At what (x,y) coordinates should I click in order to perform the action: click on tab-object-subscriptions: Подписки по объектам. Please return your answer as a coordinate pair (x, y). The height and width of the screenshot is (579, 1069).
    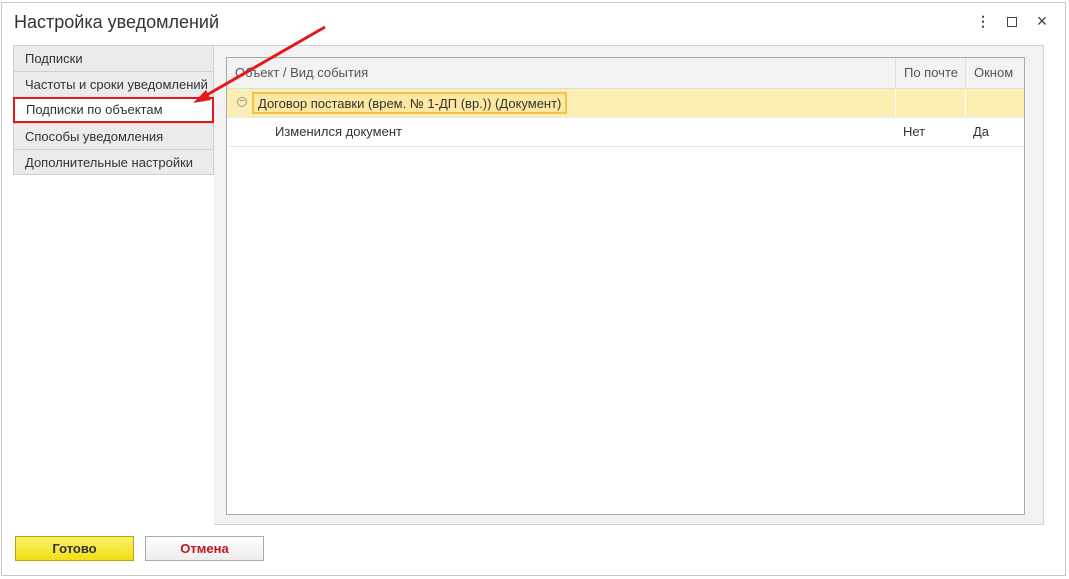
    Looking at the image, I should click on (113, 110).